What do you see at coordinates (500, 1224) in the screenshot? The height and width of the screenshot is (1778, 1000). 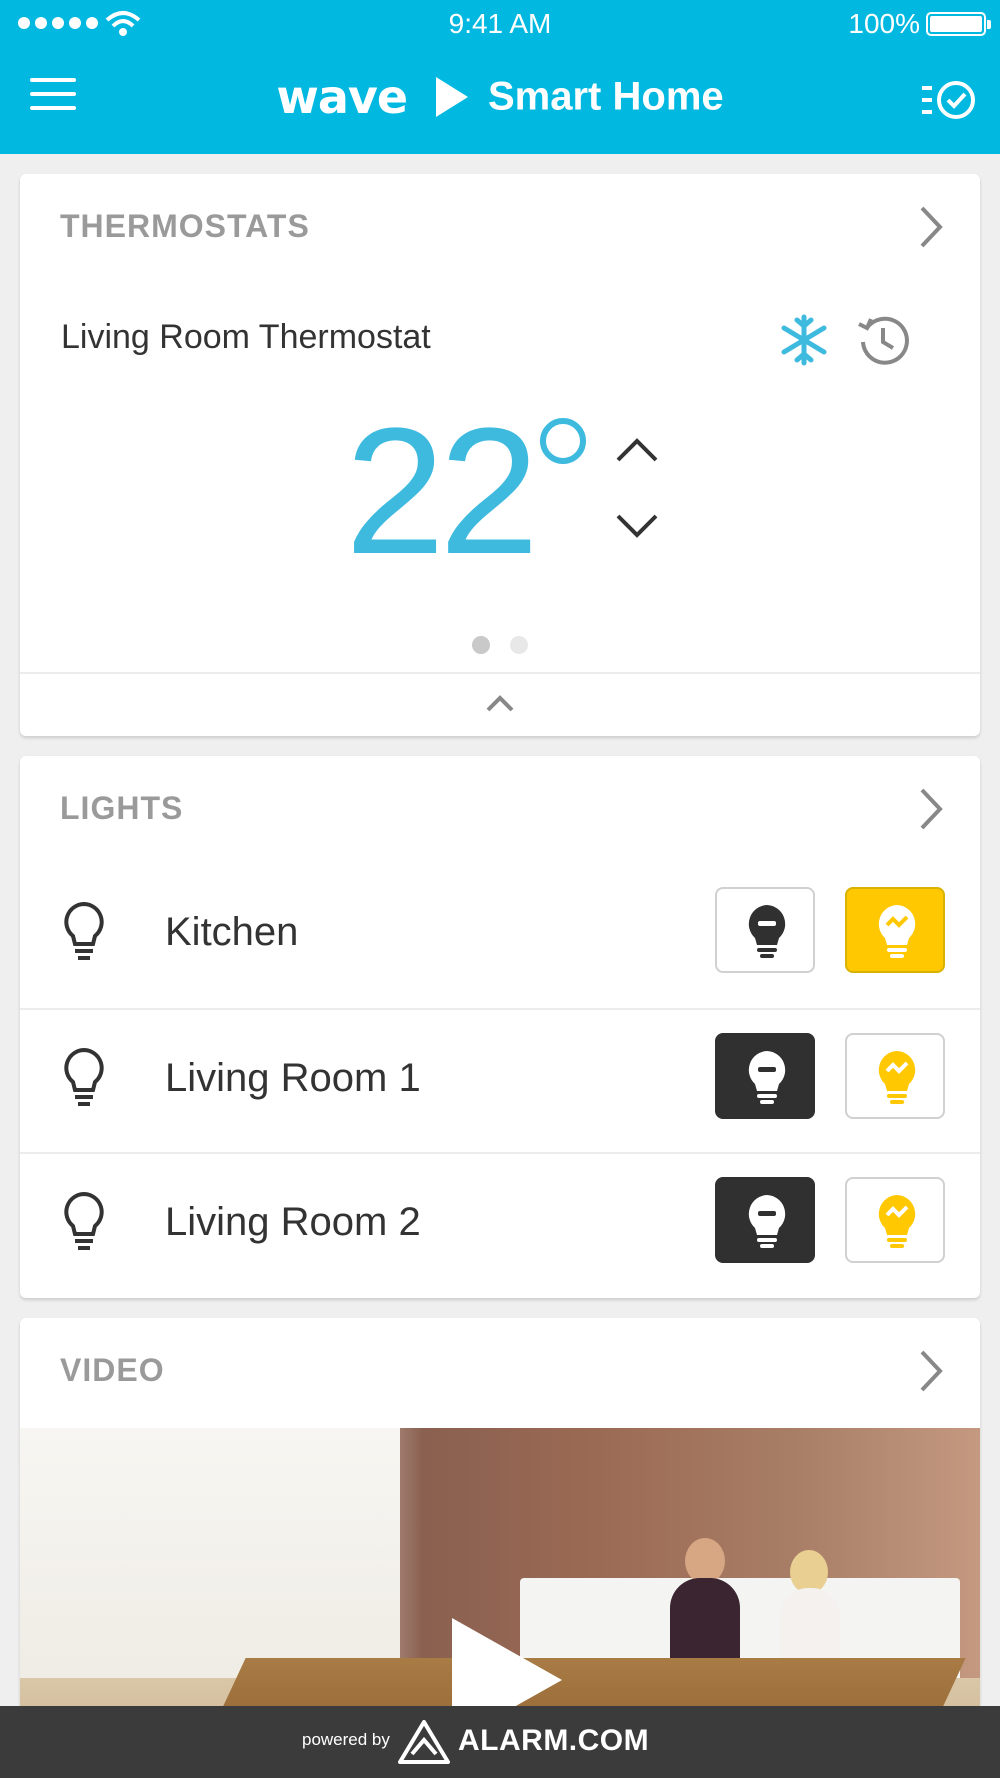 I see `light-row-living-room-2: Living Room 2` at bounding box center [500, 1224].